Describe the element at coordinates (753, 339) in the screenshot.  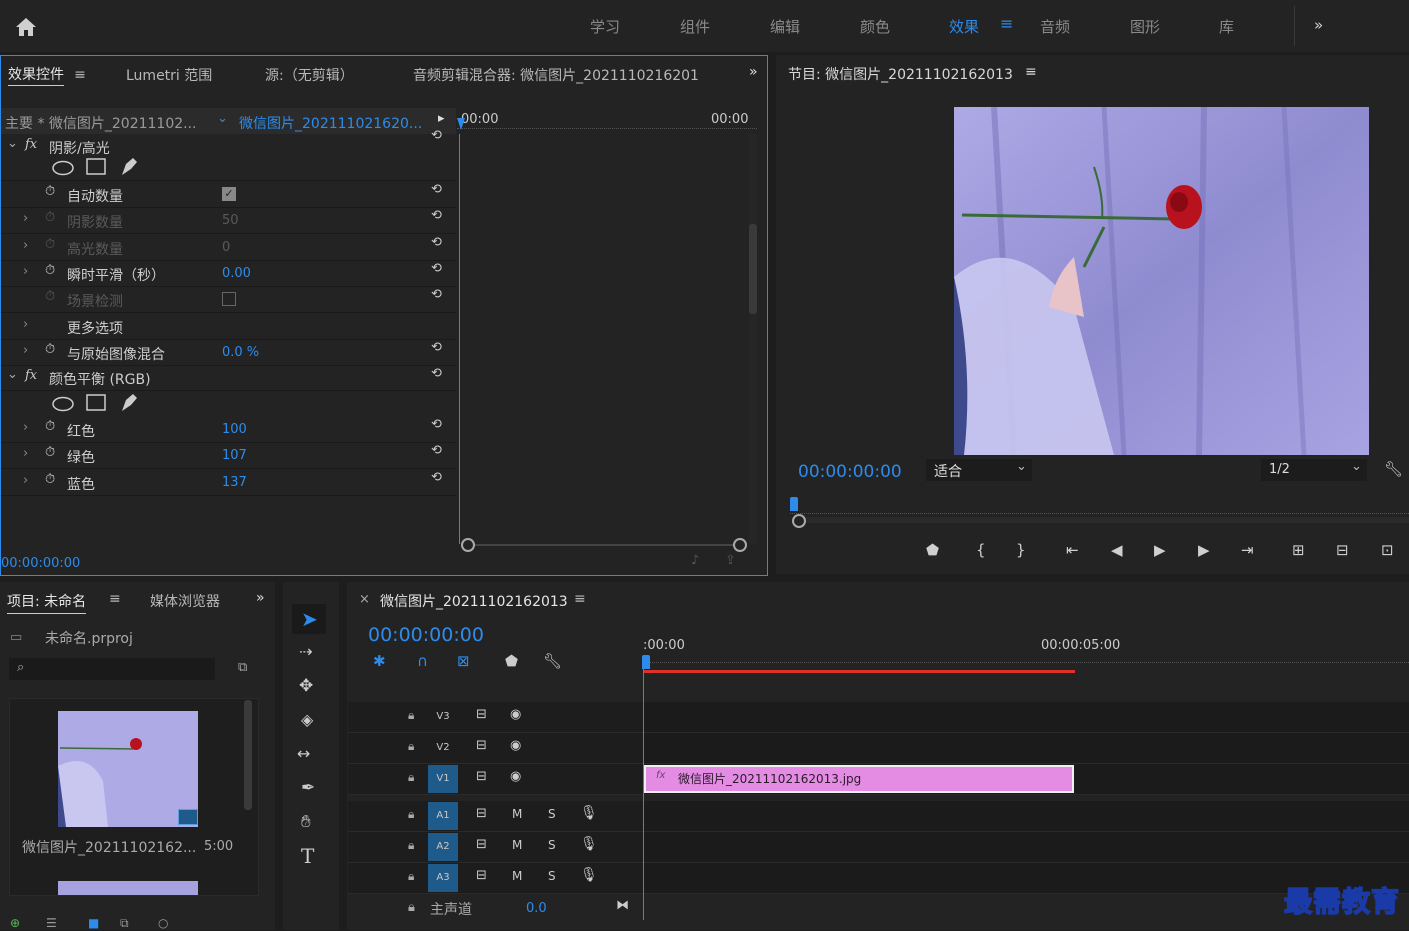
I see `vertical-scrollbar` at that location.